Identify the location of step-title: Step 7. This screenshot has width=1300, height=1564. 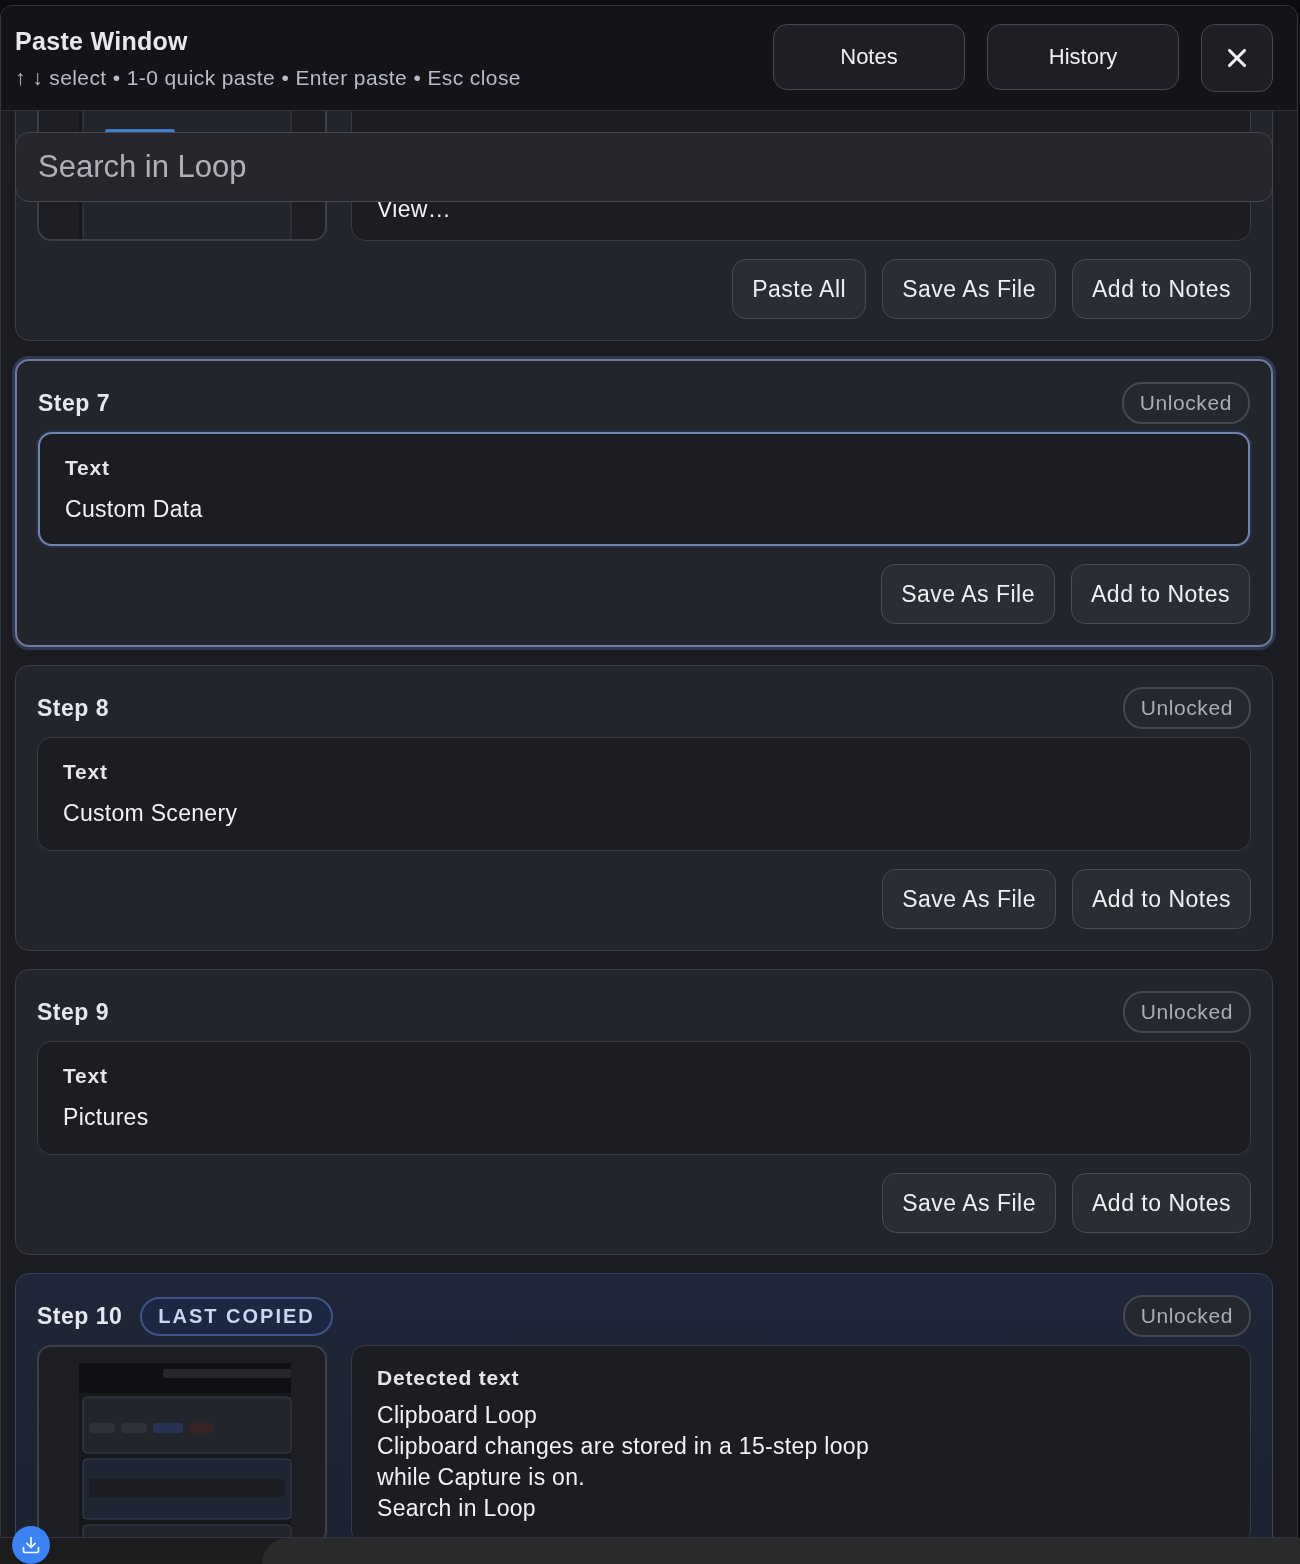
(74, 403).